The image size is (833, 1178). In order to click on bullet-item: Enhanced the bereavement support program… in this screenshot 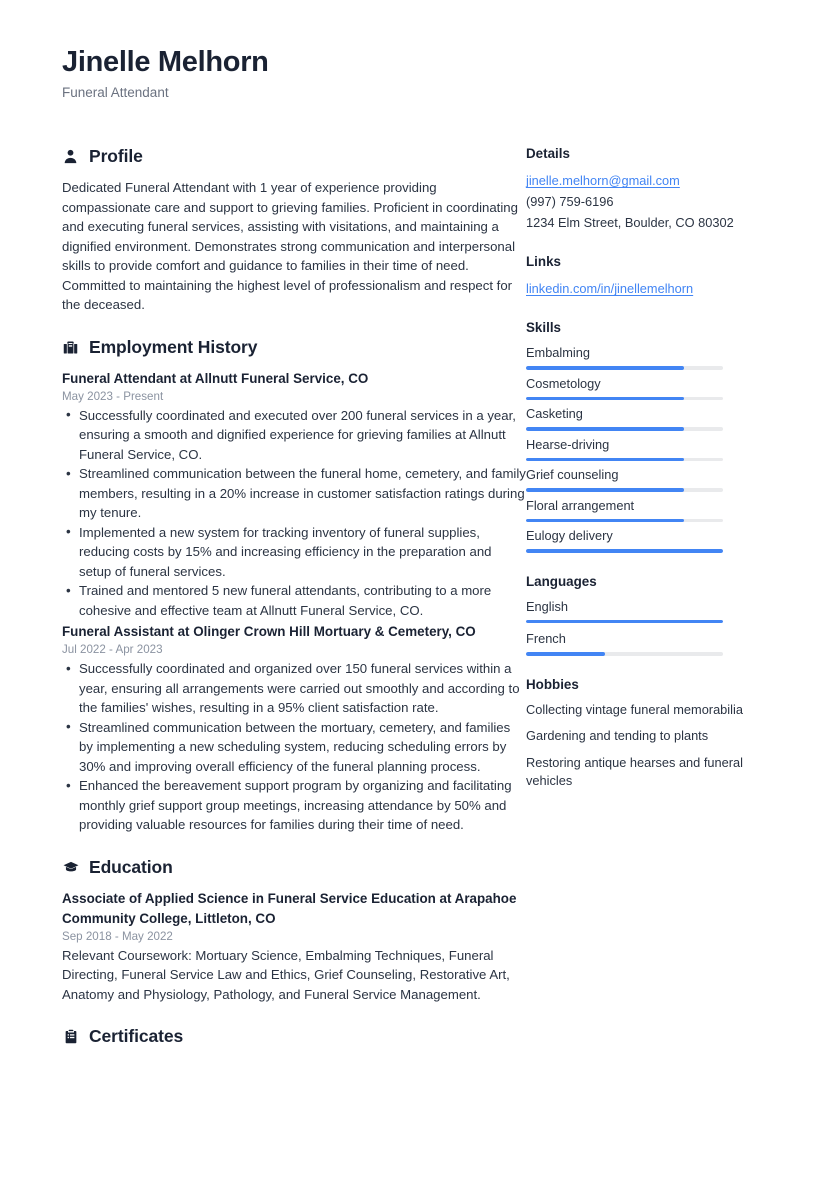, I will do `click(294, 805)`.